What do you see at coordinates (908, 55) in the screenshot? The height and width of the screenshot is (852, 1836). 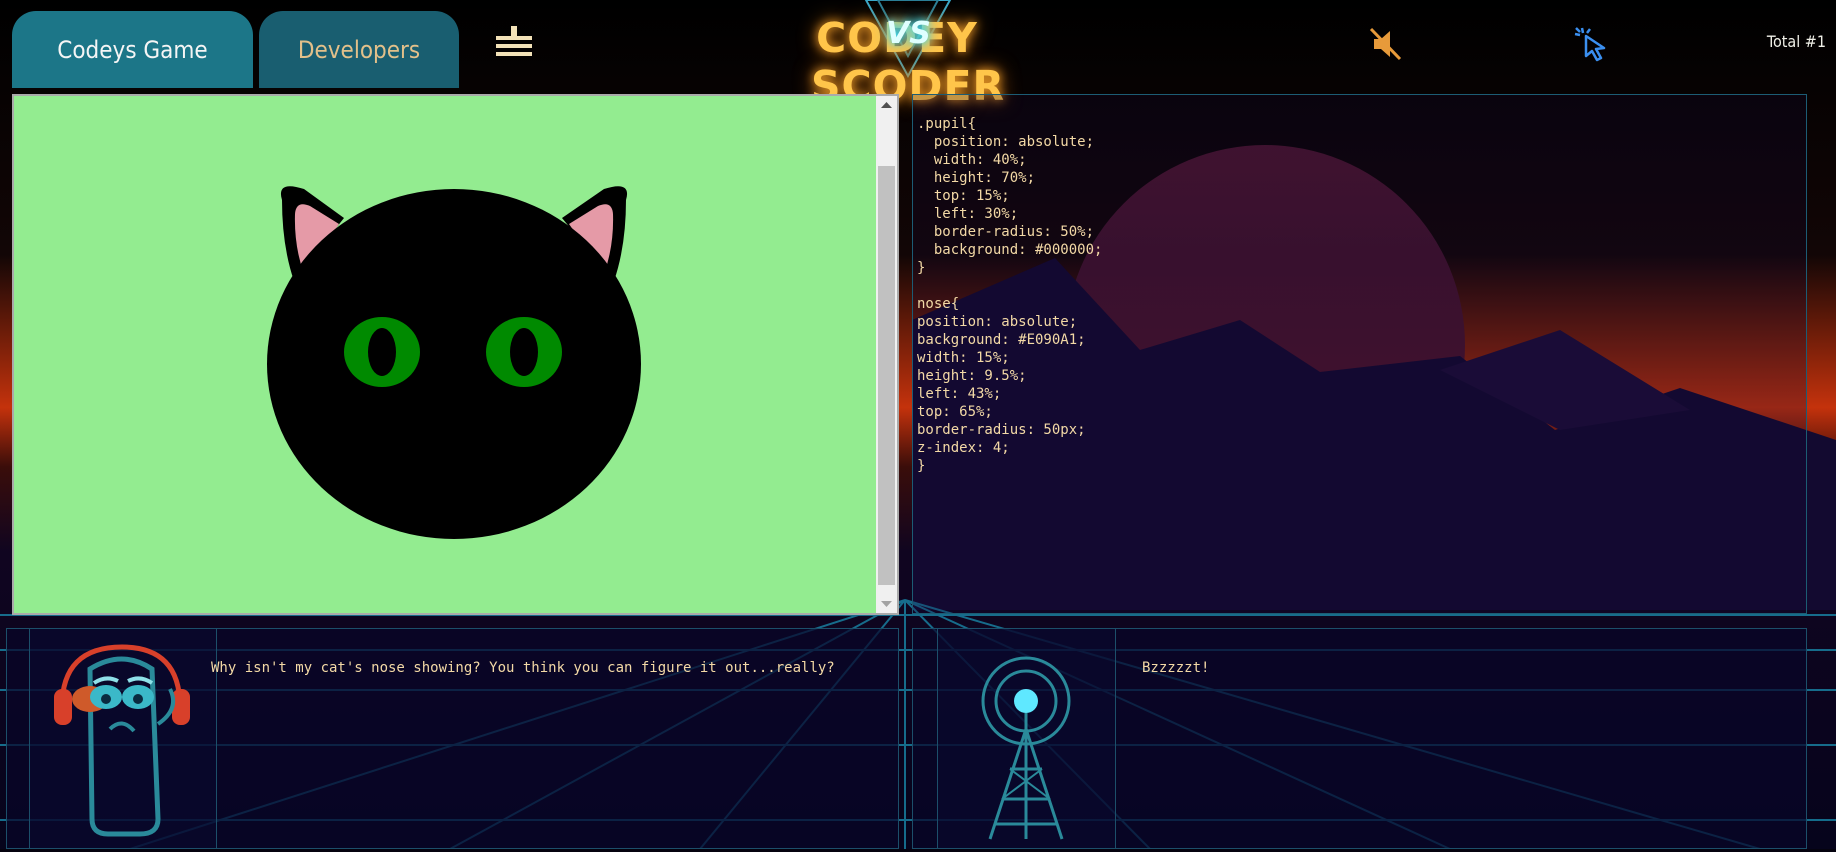 I see `codey-vs-coder-logo: CODEYSCODER VS` at bounding box center [908, 55].